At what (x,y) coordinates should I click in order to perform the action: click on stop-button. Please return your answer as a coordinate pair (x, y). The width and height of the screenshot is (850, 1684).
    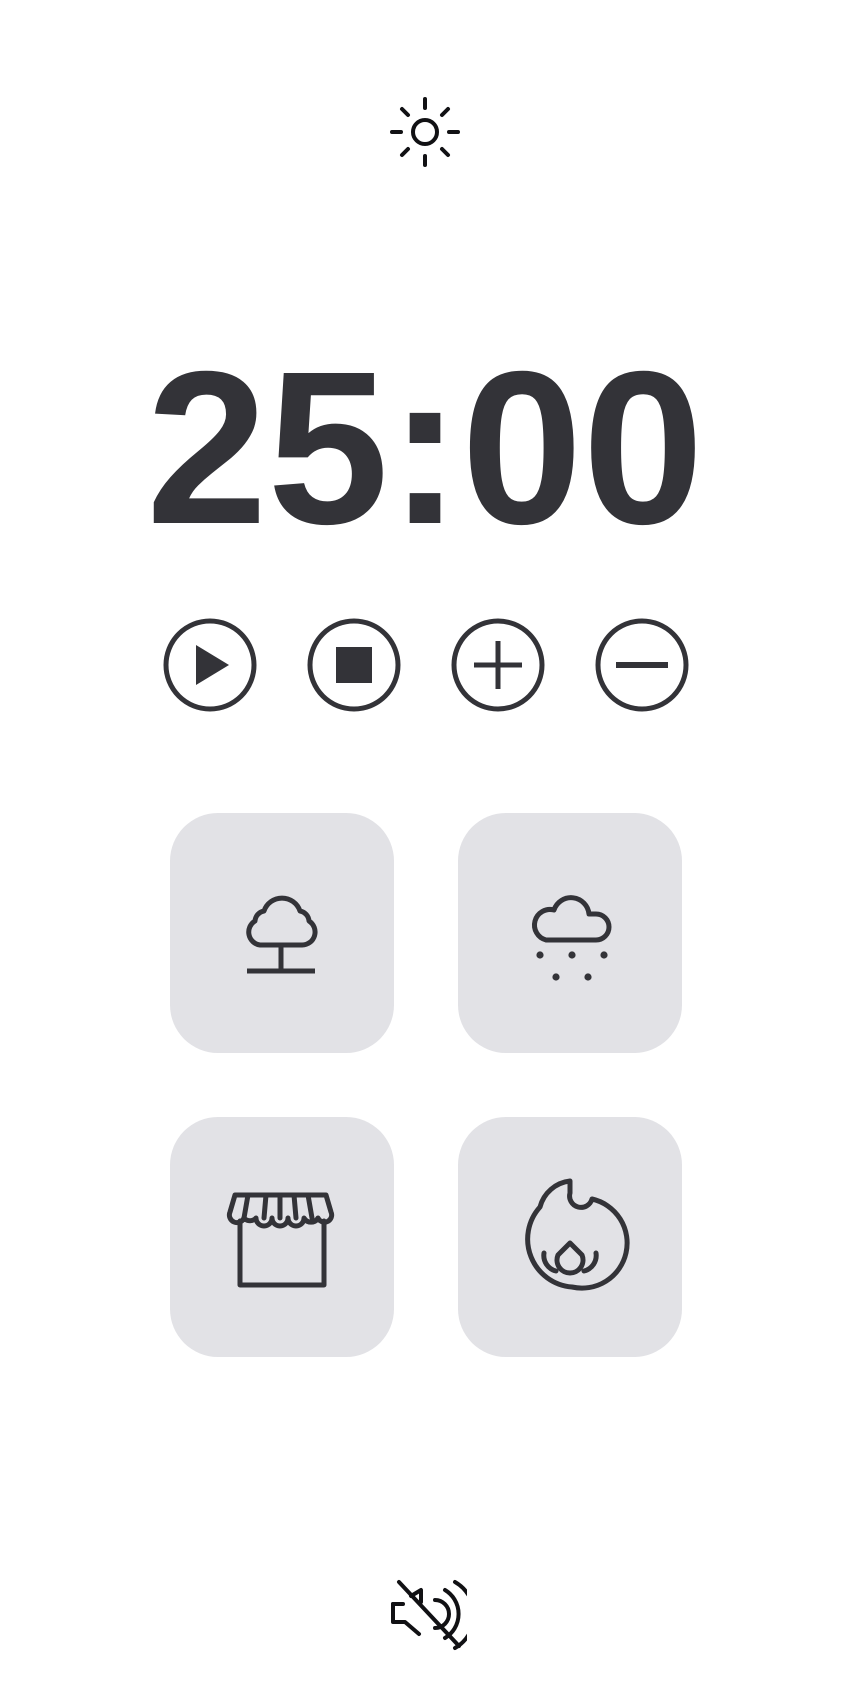
    Looking at the image, I should click on (354, 665).